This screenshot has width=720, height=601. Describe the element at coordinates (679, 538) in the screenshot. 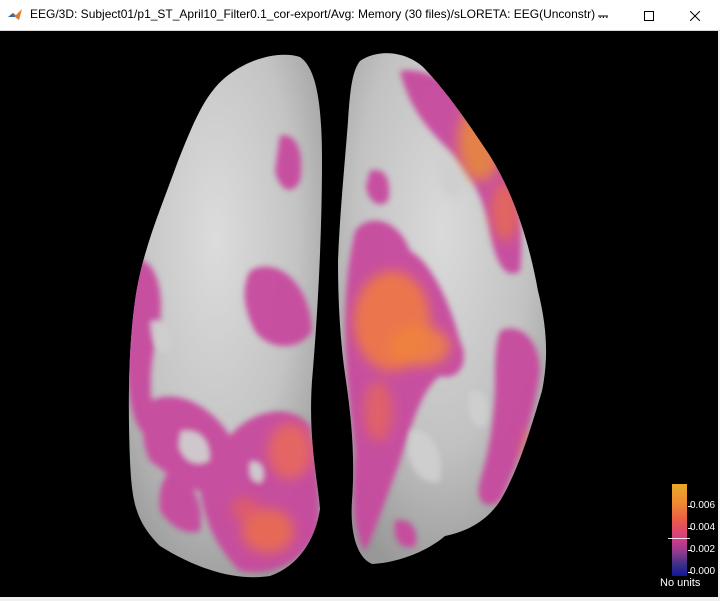

I see `colorbar-threshold-marker` at that location.